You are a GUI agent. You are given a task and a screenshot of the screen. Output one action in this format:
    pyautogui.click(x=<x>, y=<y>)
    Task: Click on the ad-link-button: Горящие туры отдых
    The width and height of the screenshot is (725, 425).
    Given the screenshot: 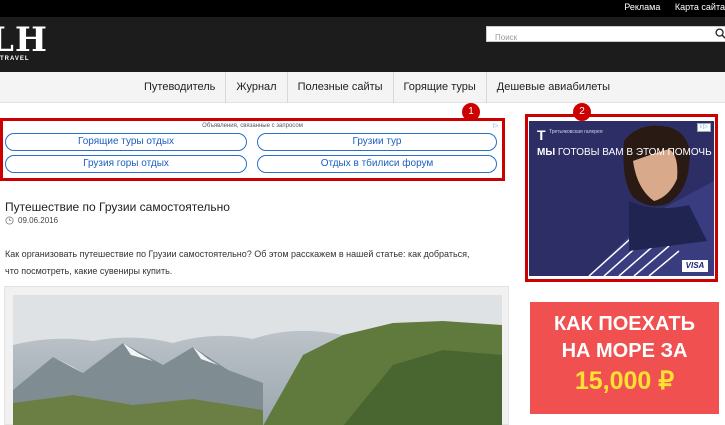 What is the action you would take?
    pyautogui.click(x=126, y=142)
    